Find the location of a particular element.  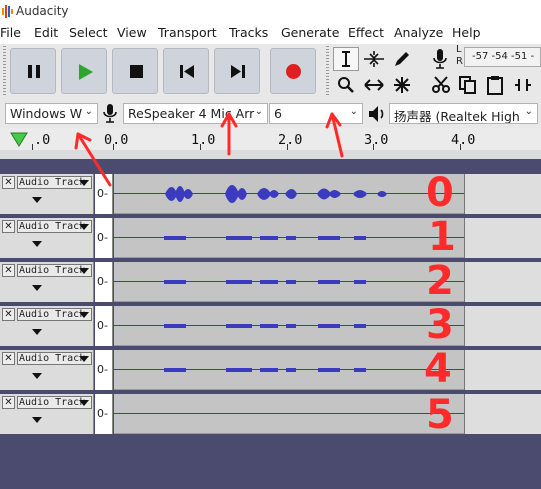

skip-to-end-button is located at coordinates (237, 71).